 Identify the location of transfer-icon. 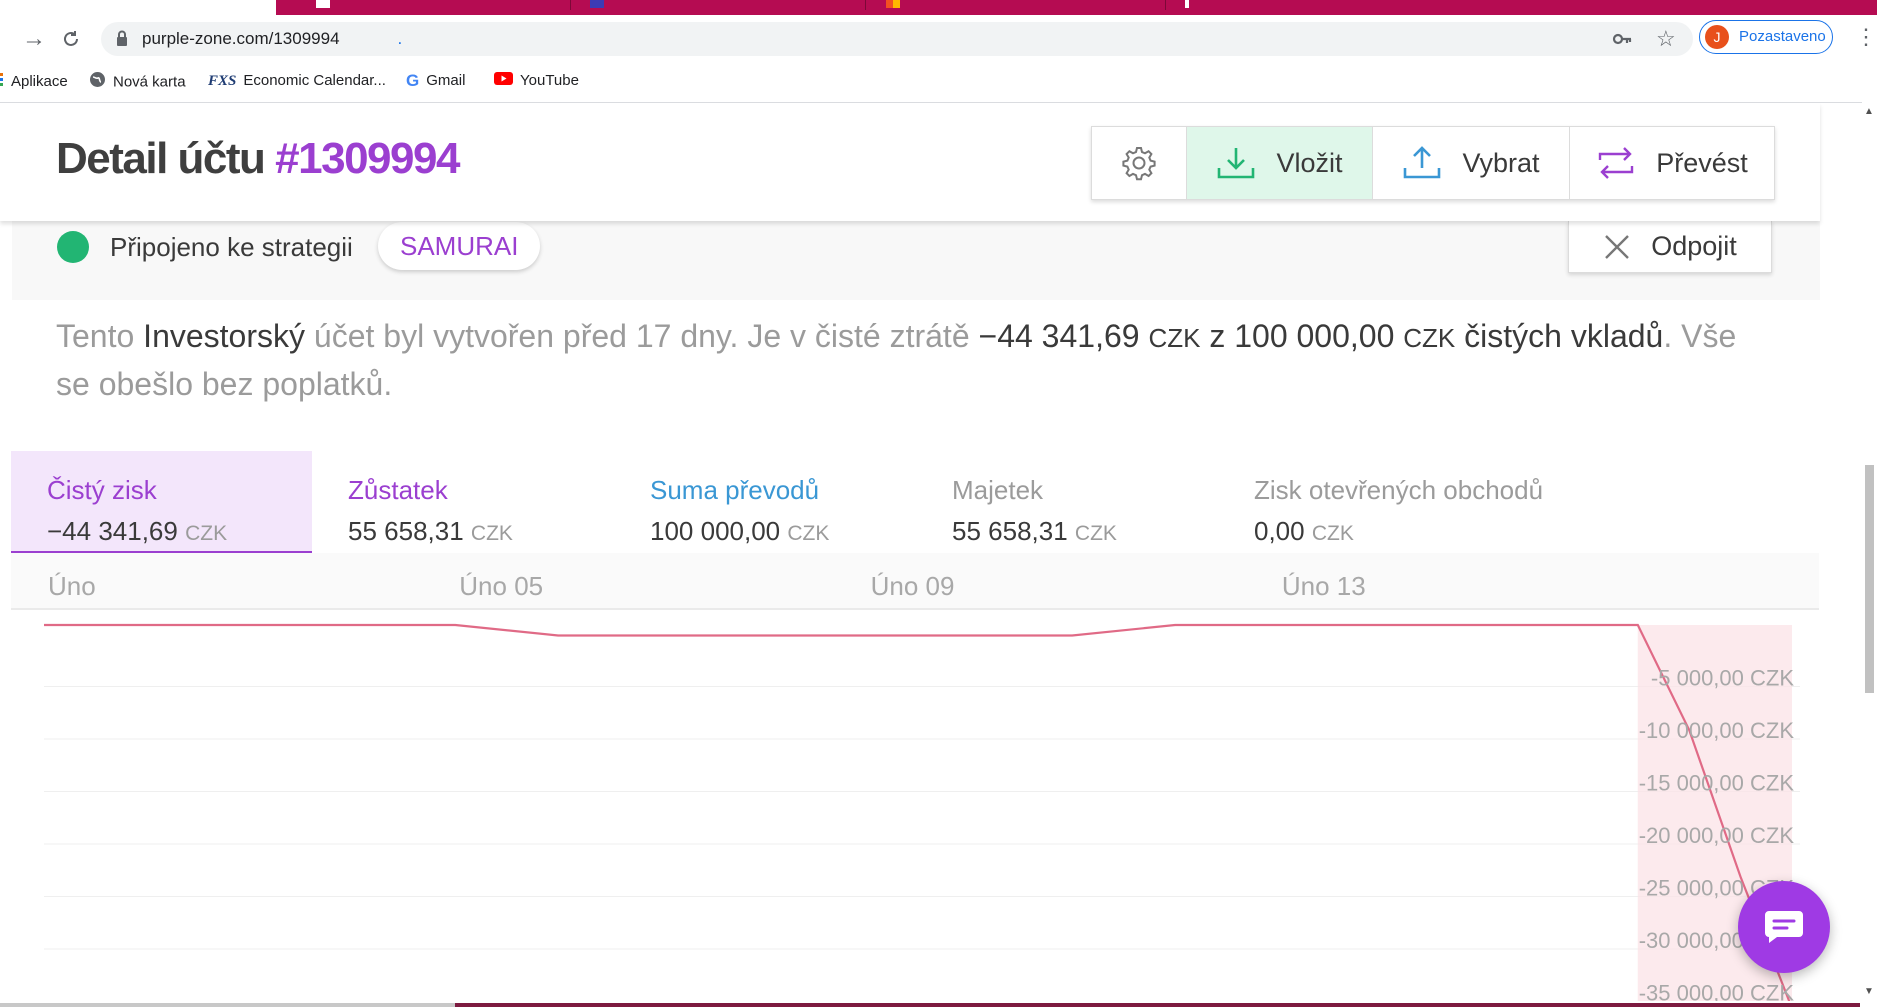
(1616, 163).